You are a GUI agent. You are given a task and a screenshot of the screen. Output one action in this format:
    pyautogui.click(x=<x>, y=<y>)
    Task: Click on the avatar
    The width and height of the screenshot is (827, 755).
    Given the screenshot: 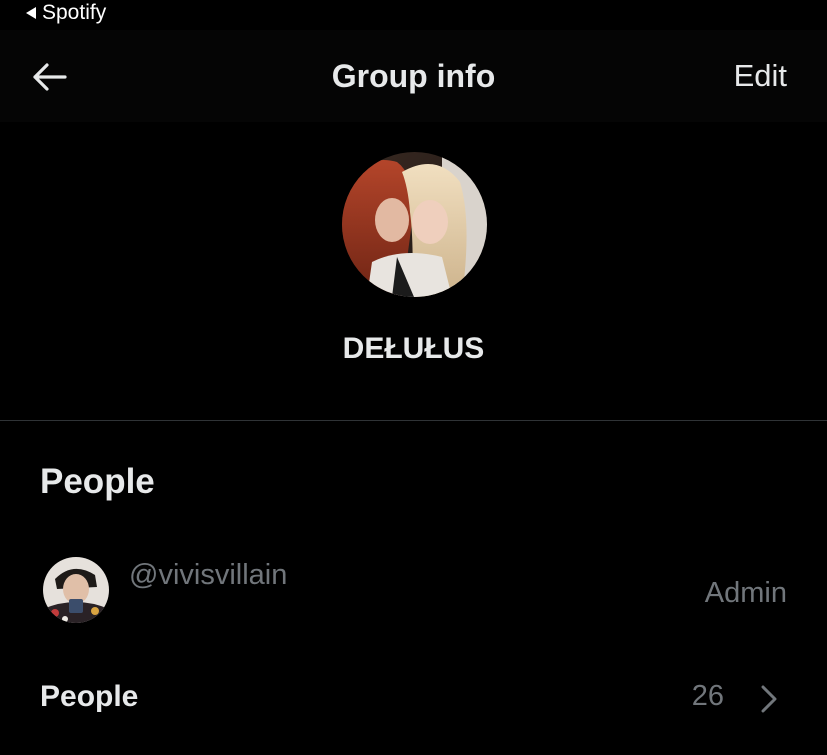 What is the action you would take?
    pyautogui.click(x=76, y=590)
    